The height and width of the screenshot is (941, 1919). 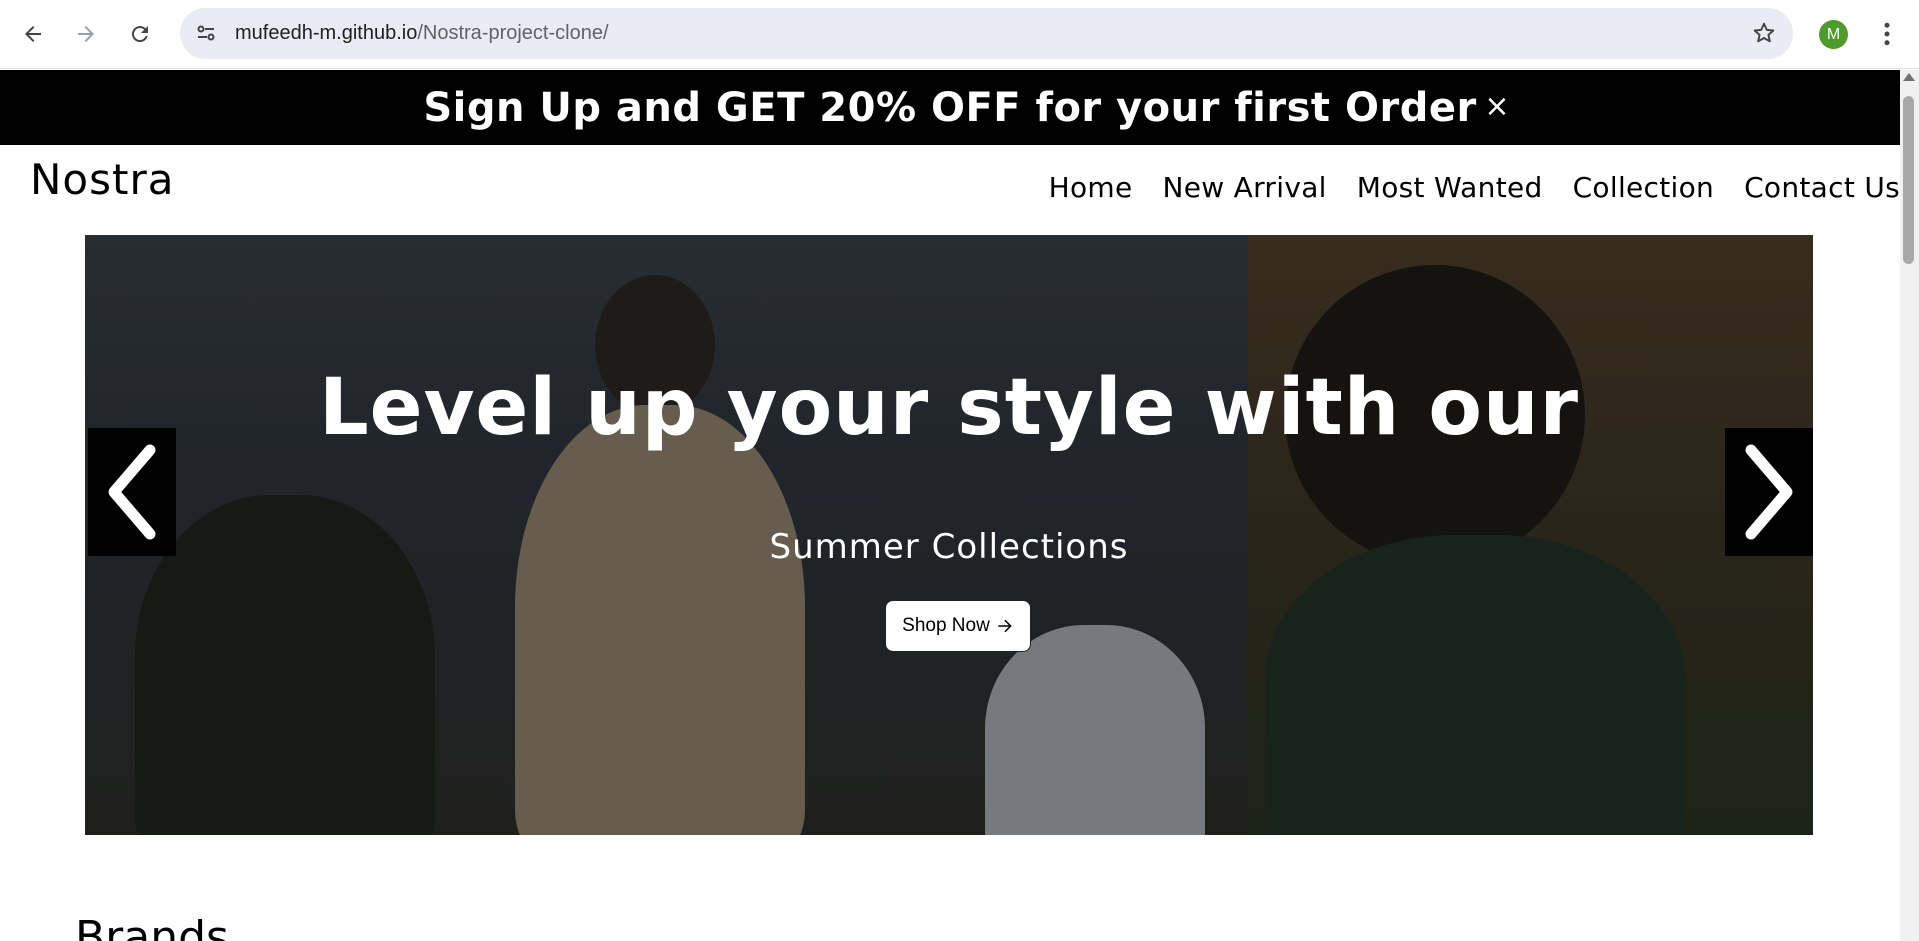 I want to click on url-host: mufeedh-m.github.io, so click(x=326, y=33).